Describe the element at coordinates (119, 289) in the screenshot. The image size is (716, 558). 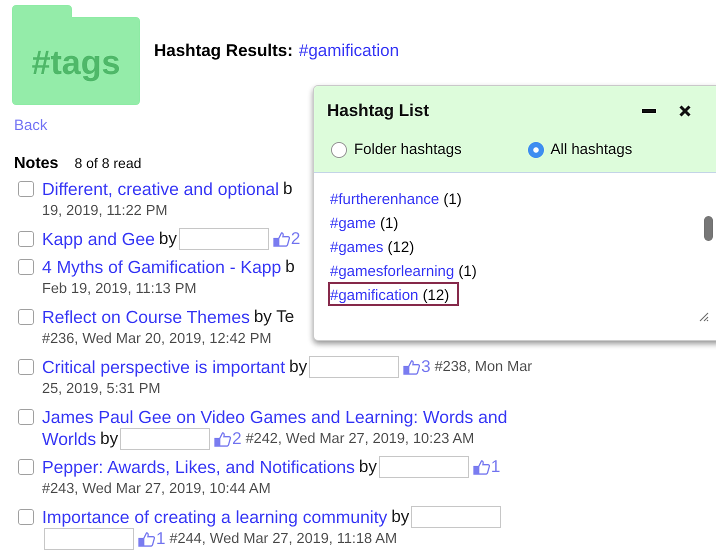
I see `note-meta: Feb 19, 2019, 11:13 PM` at that location.